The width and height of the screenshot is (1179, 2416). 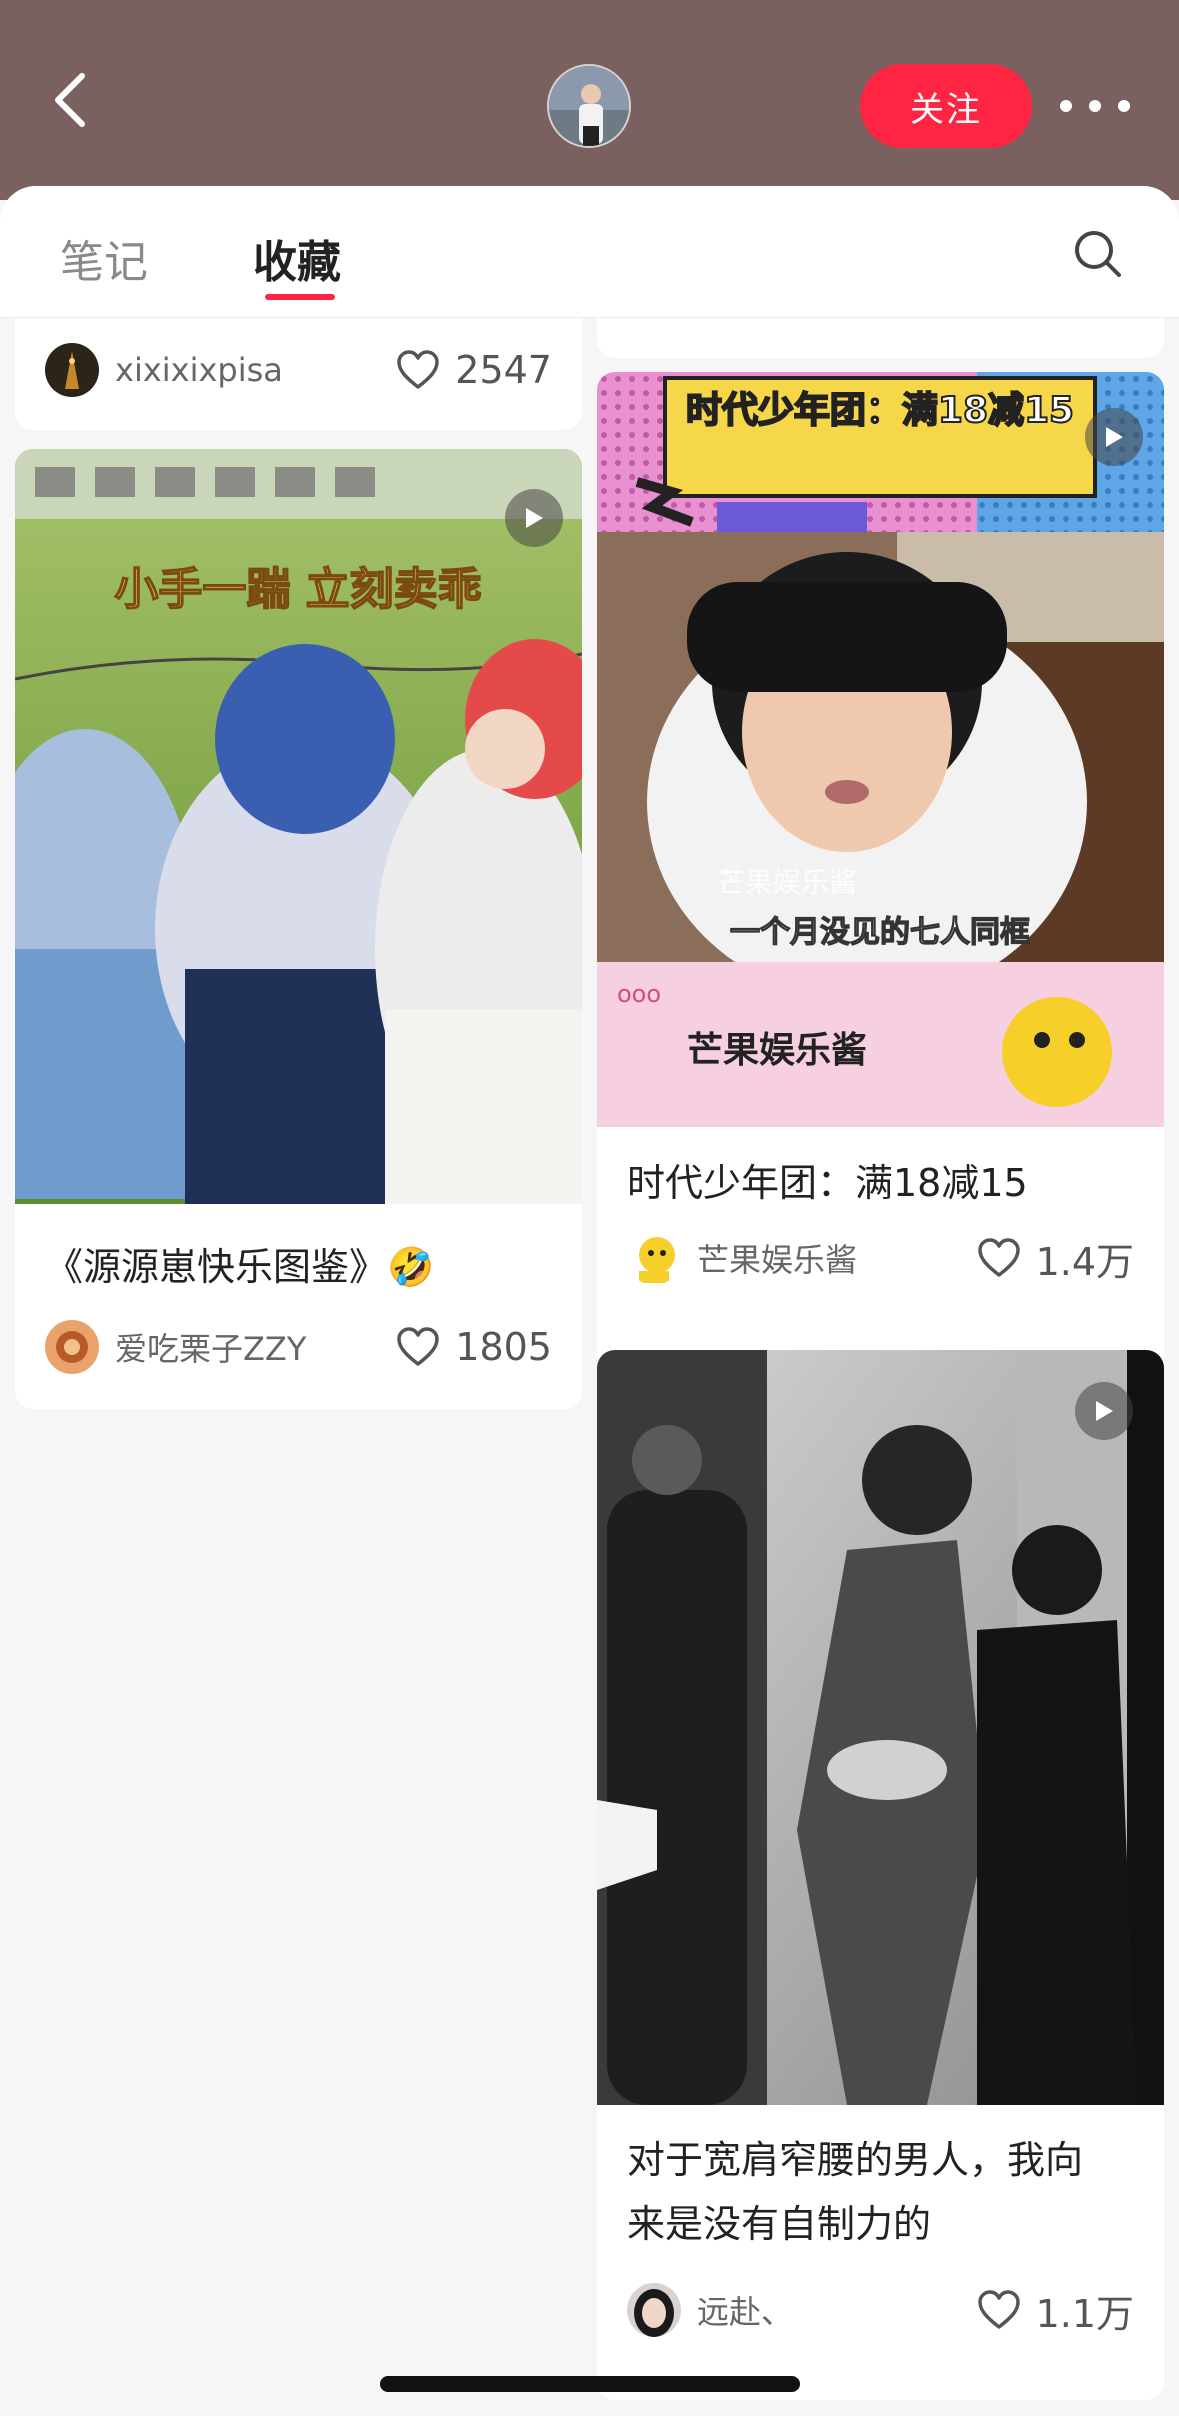 I want to click on follow-button: 关注, so click(x=946, y=106).